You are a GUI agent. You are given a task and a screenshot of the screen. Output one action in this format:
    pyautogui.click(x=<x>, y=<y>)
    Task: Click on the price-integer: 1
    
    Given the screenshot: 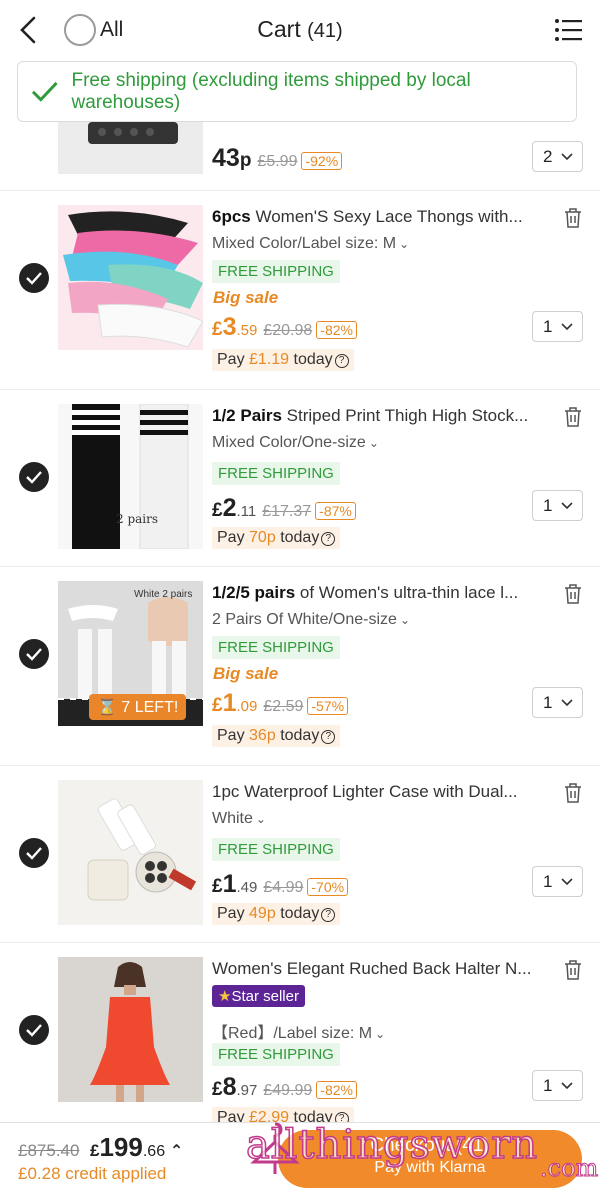 What is the action you would take?
    pyautogui.click(x=229, y=703)
    